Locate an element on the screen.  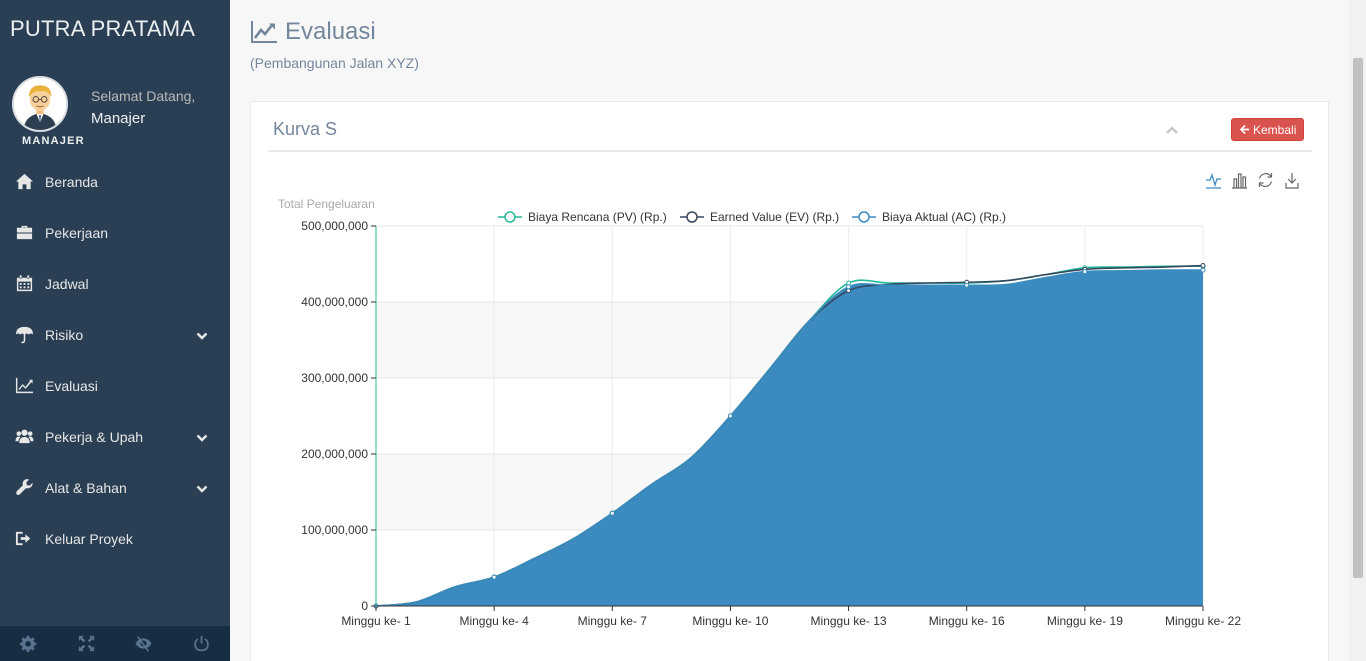
y-tick-label: 500,000,000 is located at coordinates (334, 226).